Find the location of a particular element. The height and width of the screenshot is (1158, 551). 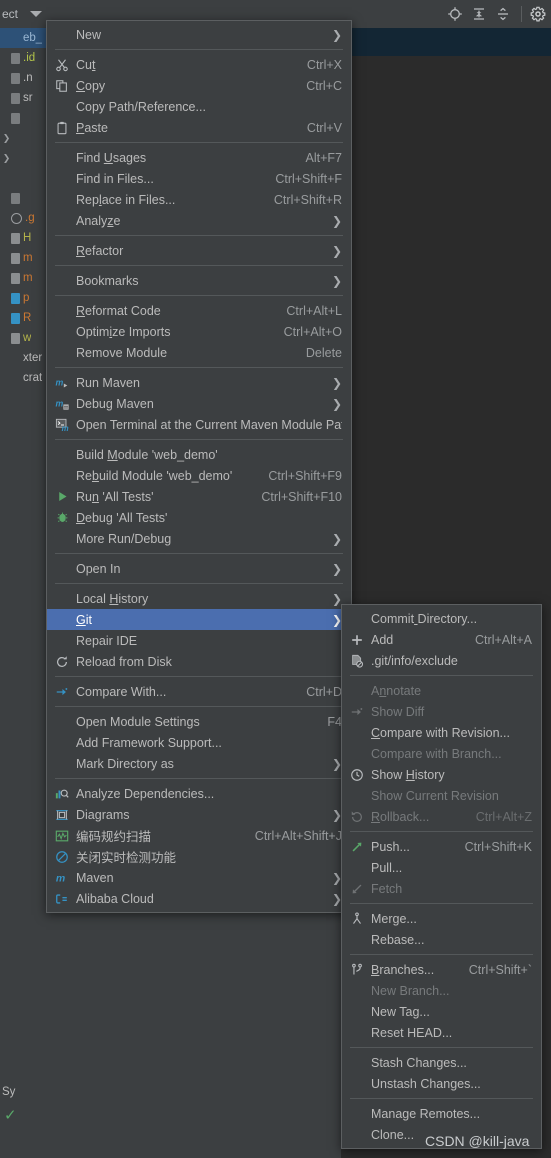

menu-item-reload-from-disk: Reload from Disk is located at coordinates (199, 661).